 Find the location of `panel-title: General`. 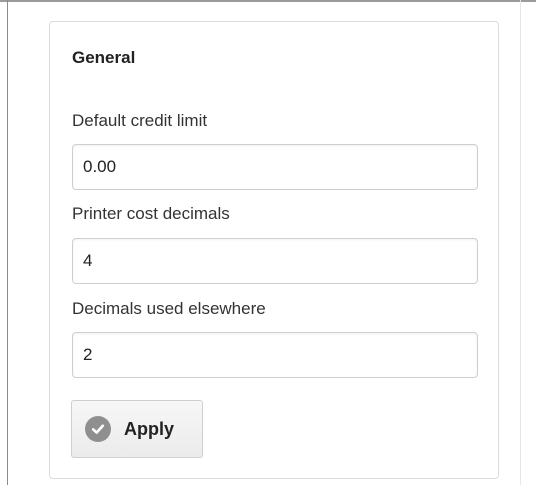

panel-title: General is located at coordinates (104, 57).